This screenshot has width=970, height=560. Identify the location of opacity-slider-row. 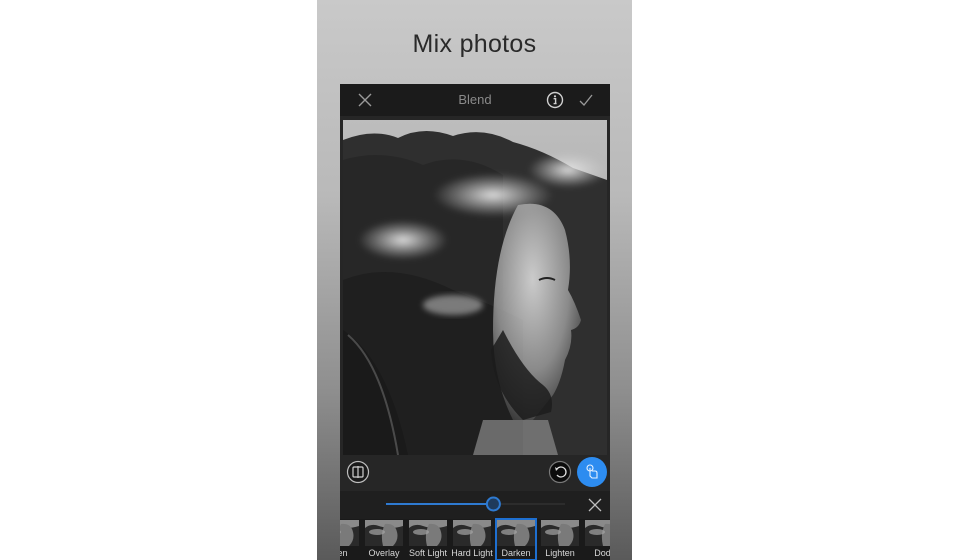
(475, 505).